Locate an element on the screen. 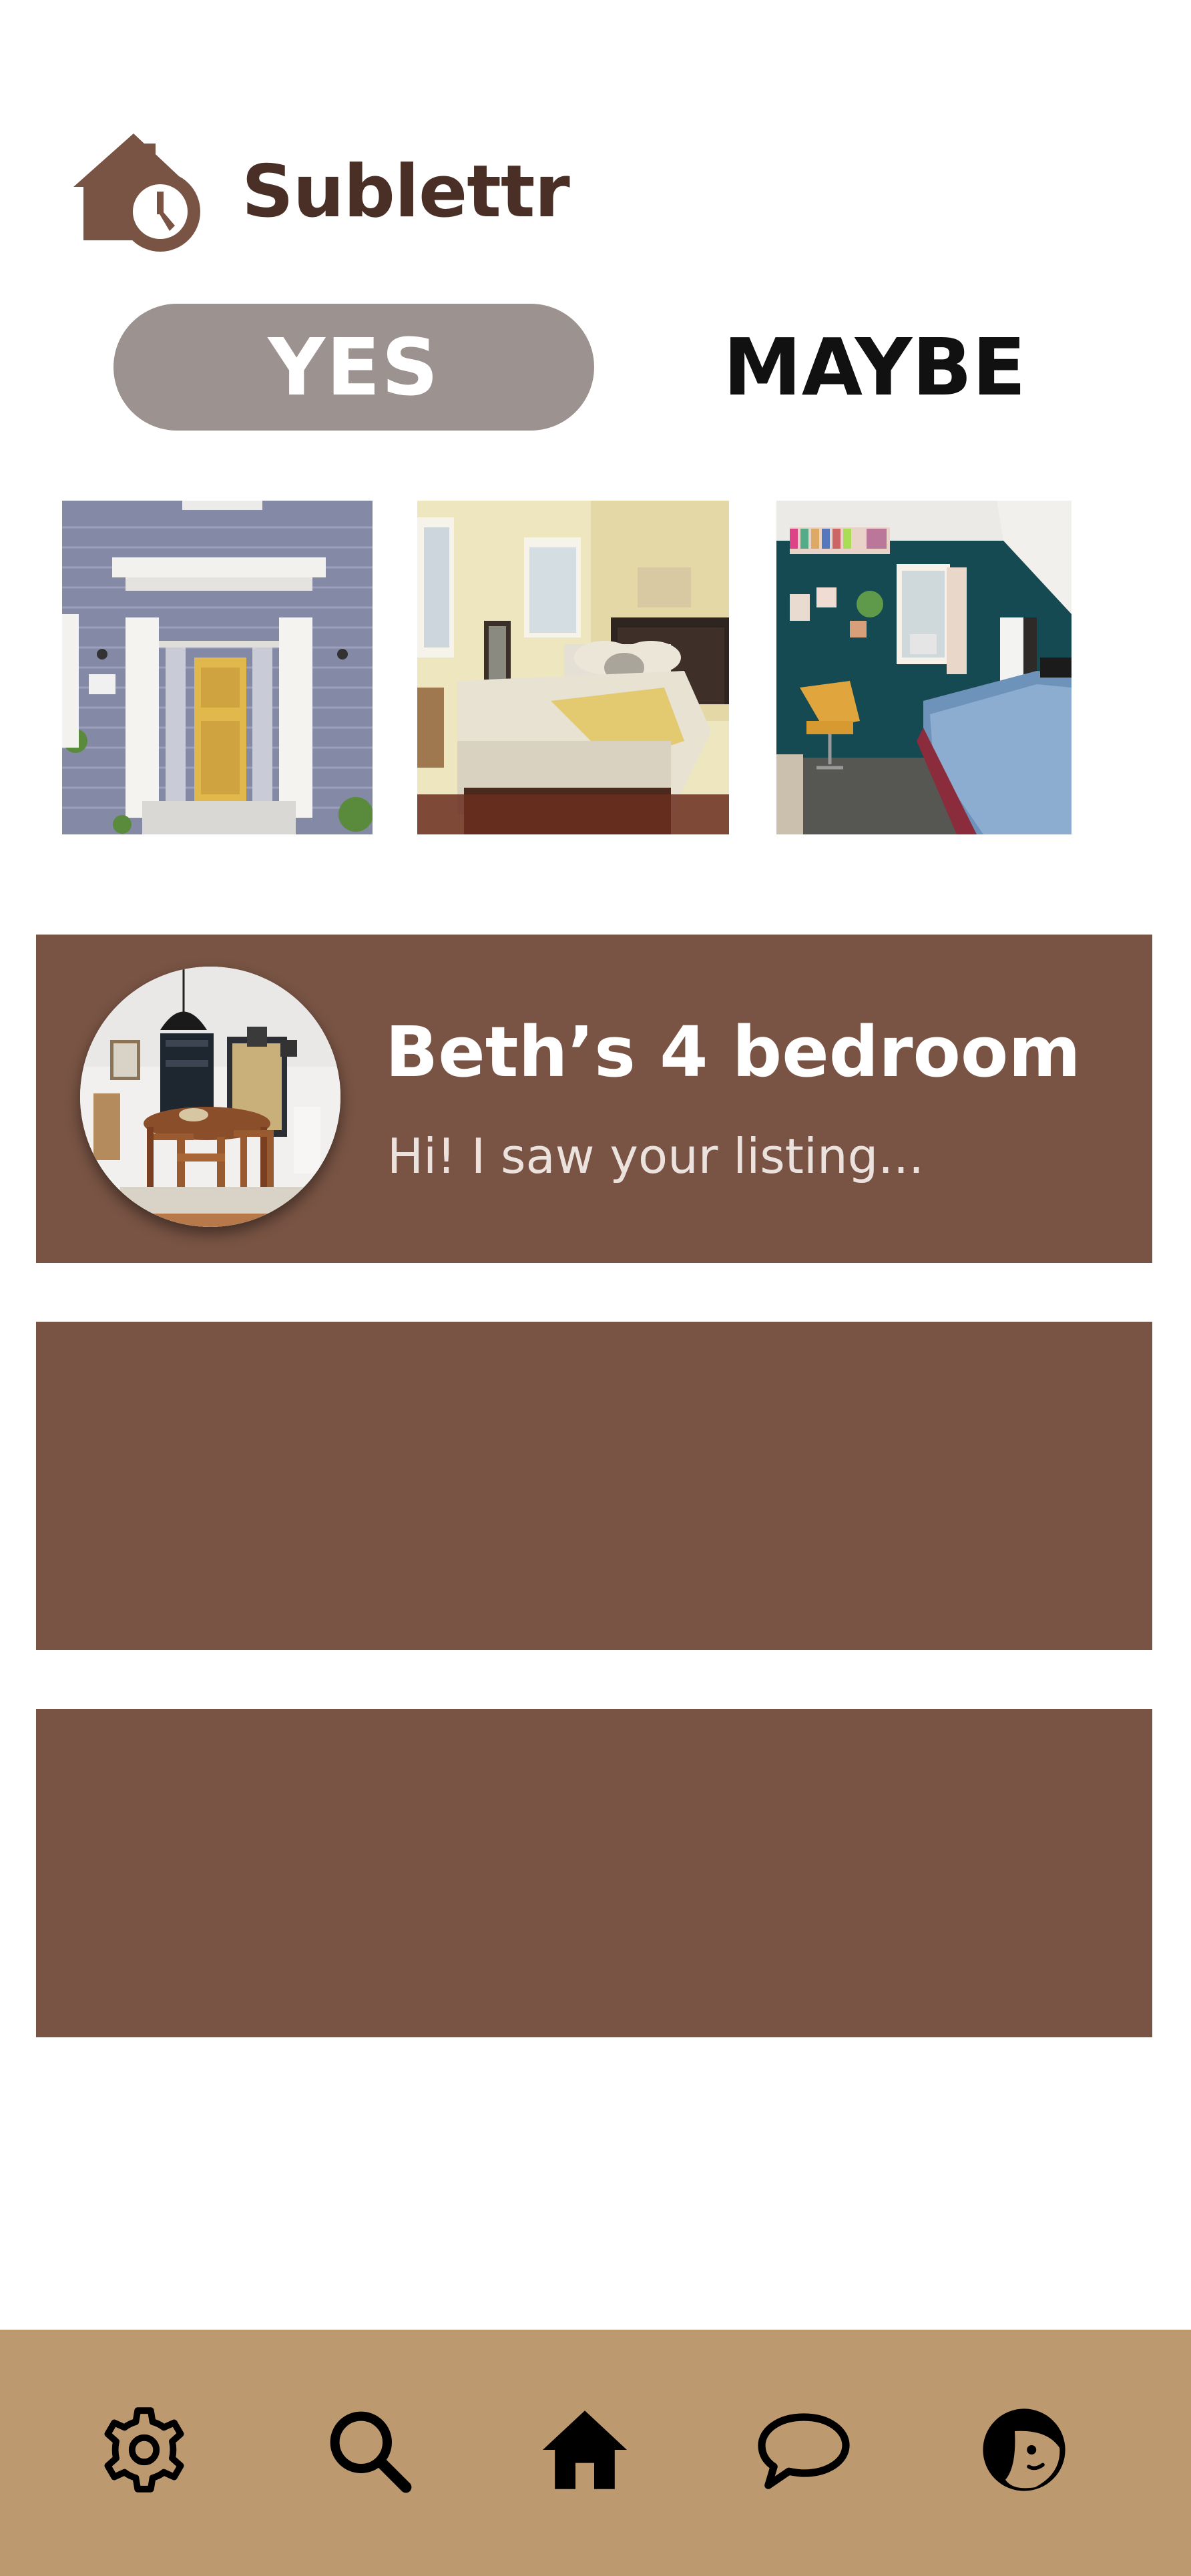 Image resolution: width=1191 pixels, height=2576 pixels. bedroom-photo is located at coordinates (573, 667).